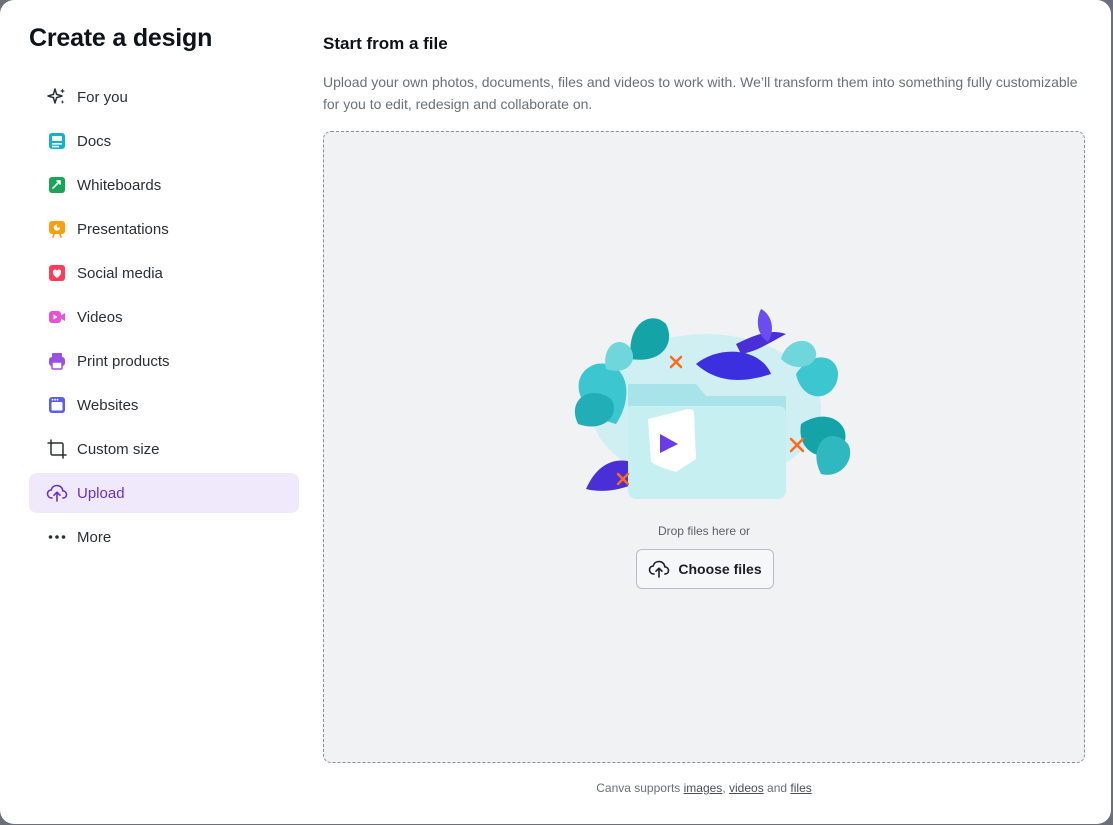 Image resolution: width=1113 pixels, height=825 pixels. I want to click on sidebar-item-label: Upload, so click(101, 493).